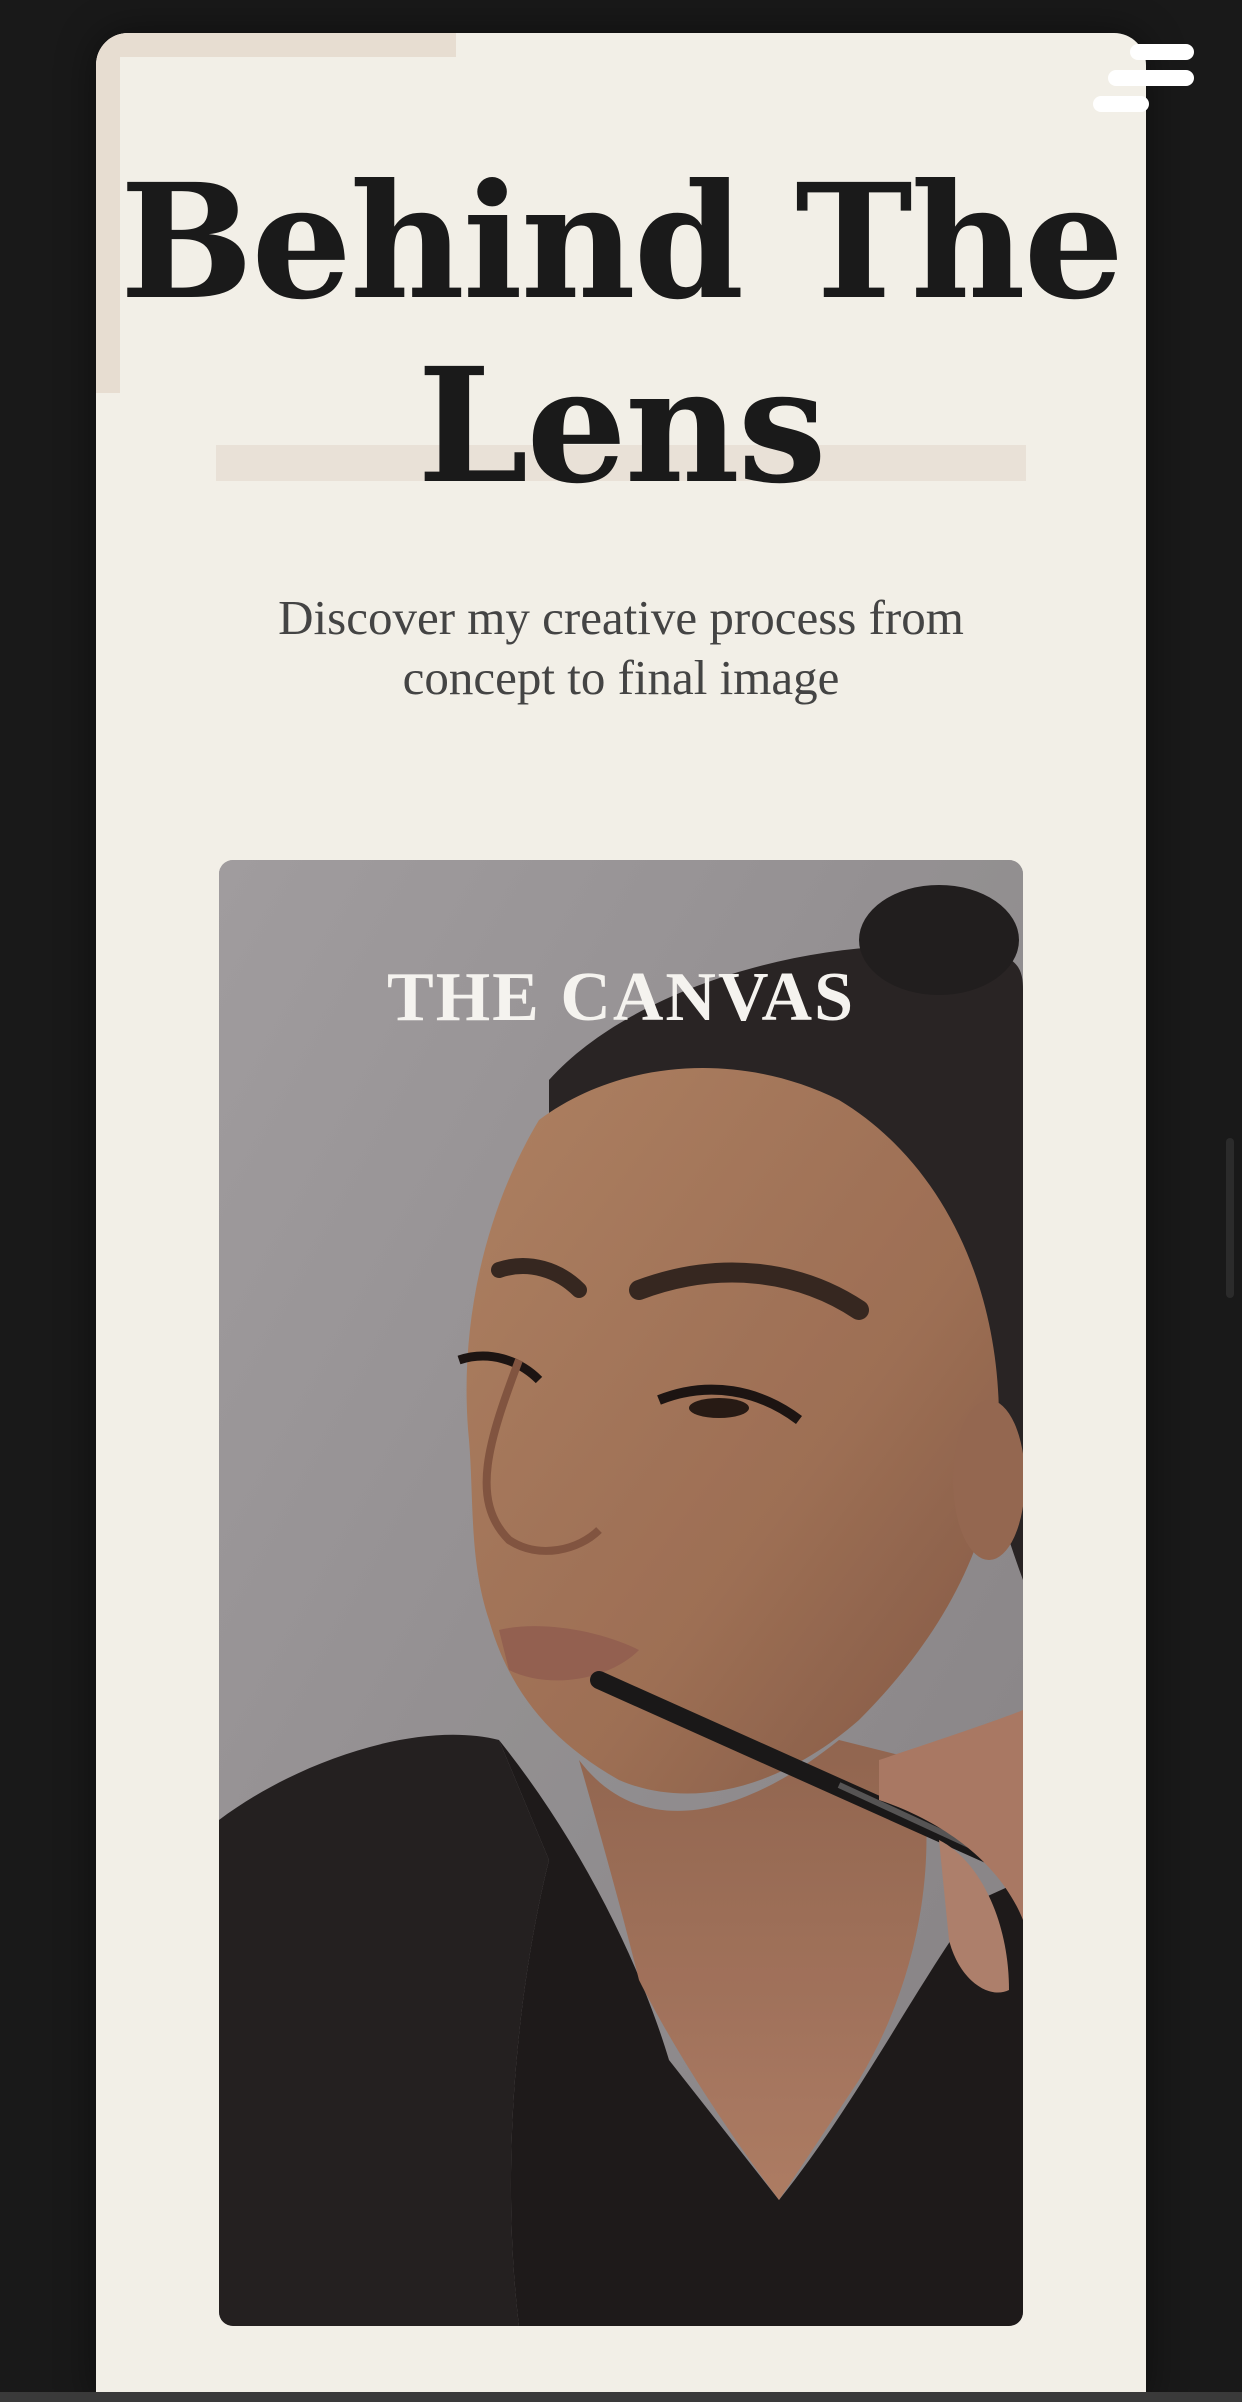 Image resolution: width=1242 pixels, height=2402 pixels. I want to click on hero-title: Behind The Lens, so click(621, 335).